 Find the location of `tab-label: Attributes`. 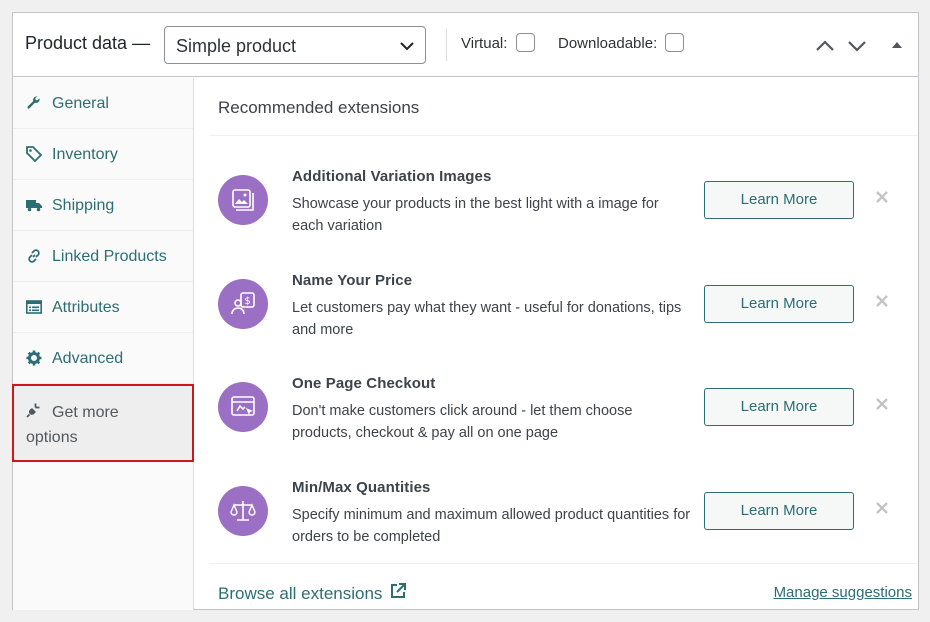

tab-label: Attributes is located at coordinates (86, 307).